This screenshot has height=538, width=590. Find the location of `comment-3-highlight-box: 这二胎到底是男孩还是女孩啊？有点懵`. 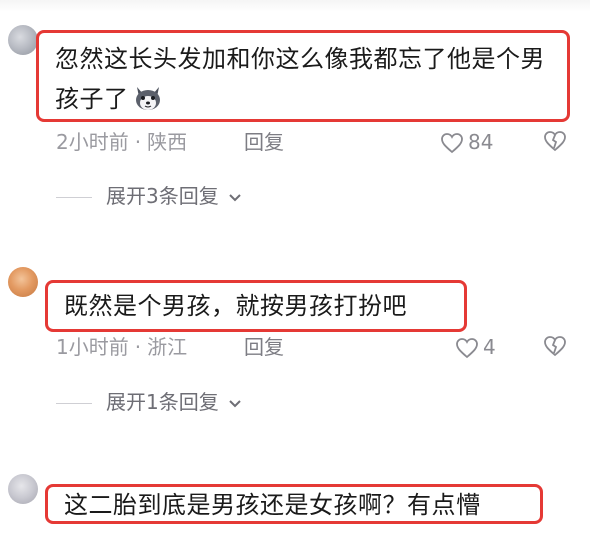

comment-3-highlight-box: 这二胎到底是男孩还是女孩啊？有点懵 is located at coordinates (294, 504).